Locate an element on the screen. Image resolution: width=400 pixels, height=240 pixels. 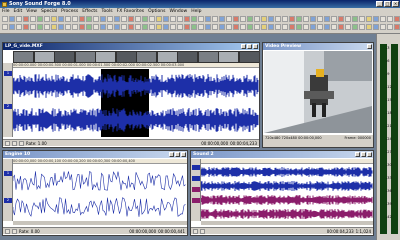
close-button: × is located at coordinates (395, 4).